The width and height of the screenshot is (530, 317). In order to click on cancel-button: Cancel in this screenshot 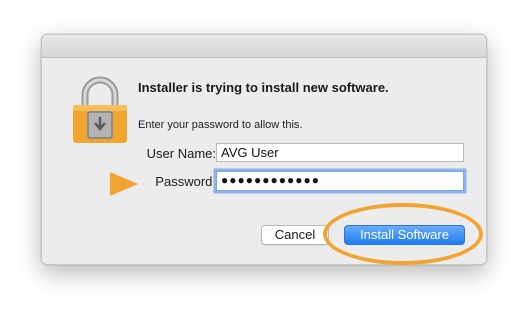, I will do `click(295, 235)`.